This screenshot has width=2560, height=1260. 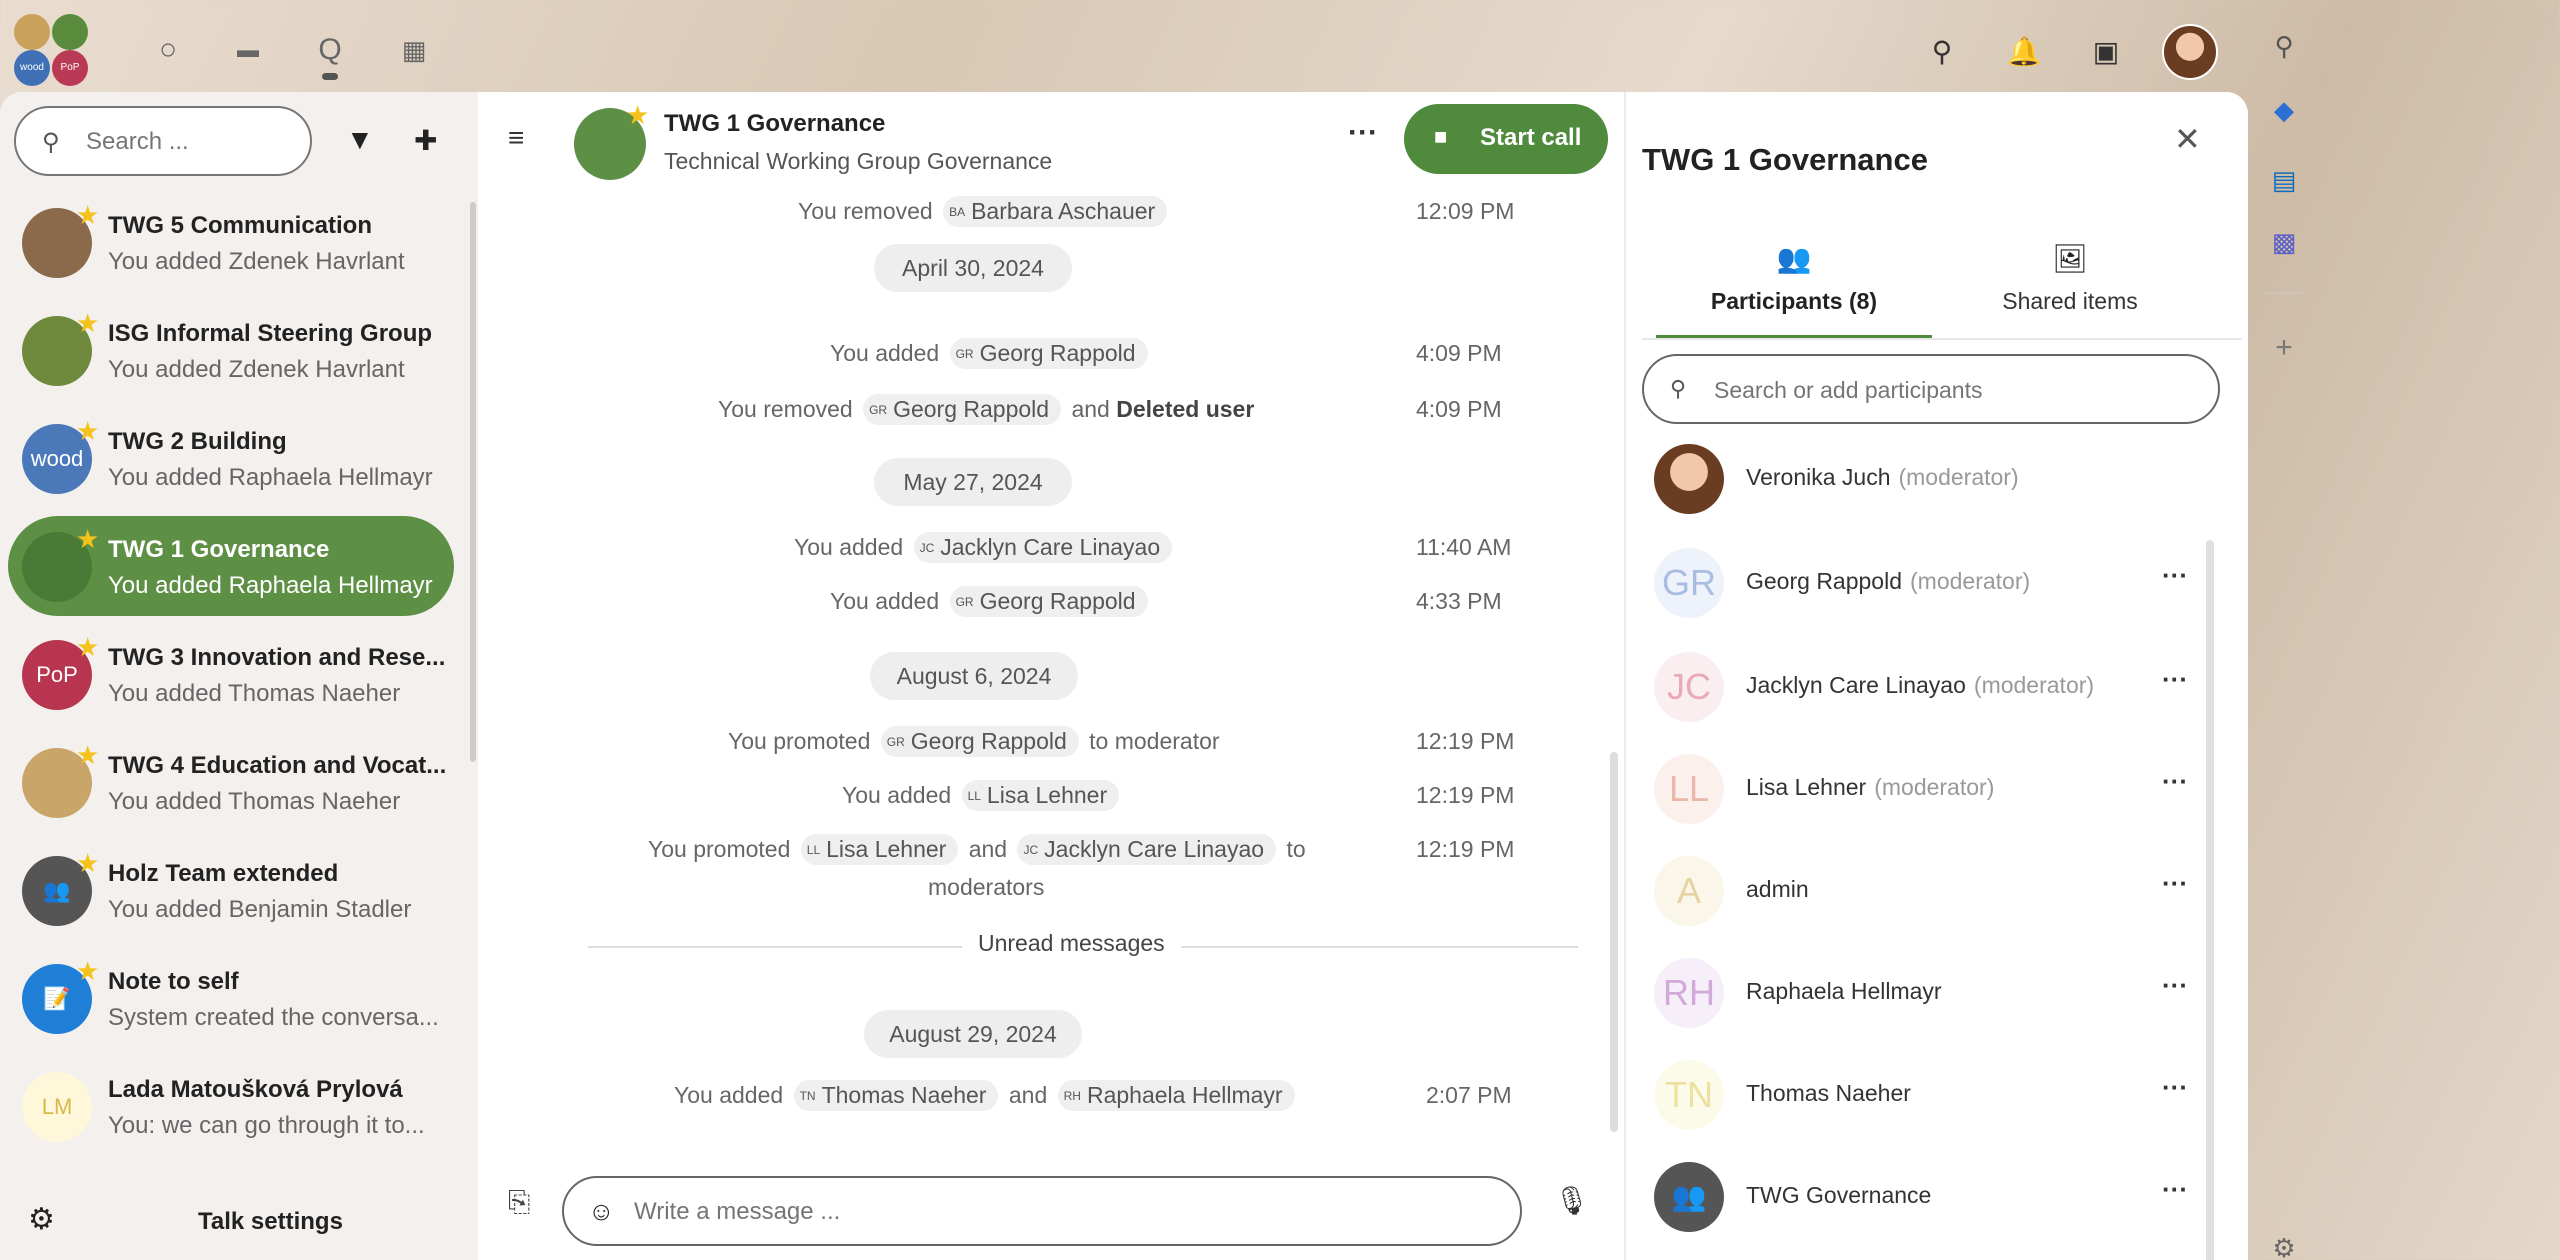 What do you see at coordinates (974, 676) in the screenshot?
I see `date-separator: August 6, 2024` at bounding box center [974, 676].